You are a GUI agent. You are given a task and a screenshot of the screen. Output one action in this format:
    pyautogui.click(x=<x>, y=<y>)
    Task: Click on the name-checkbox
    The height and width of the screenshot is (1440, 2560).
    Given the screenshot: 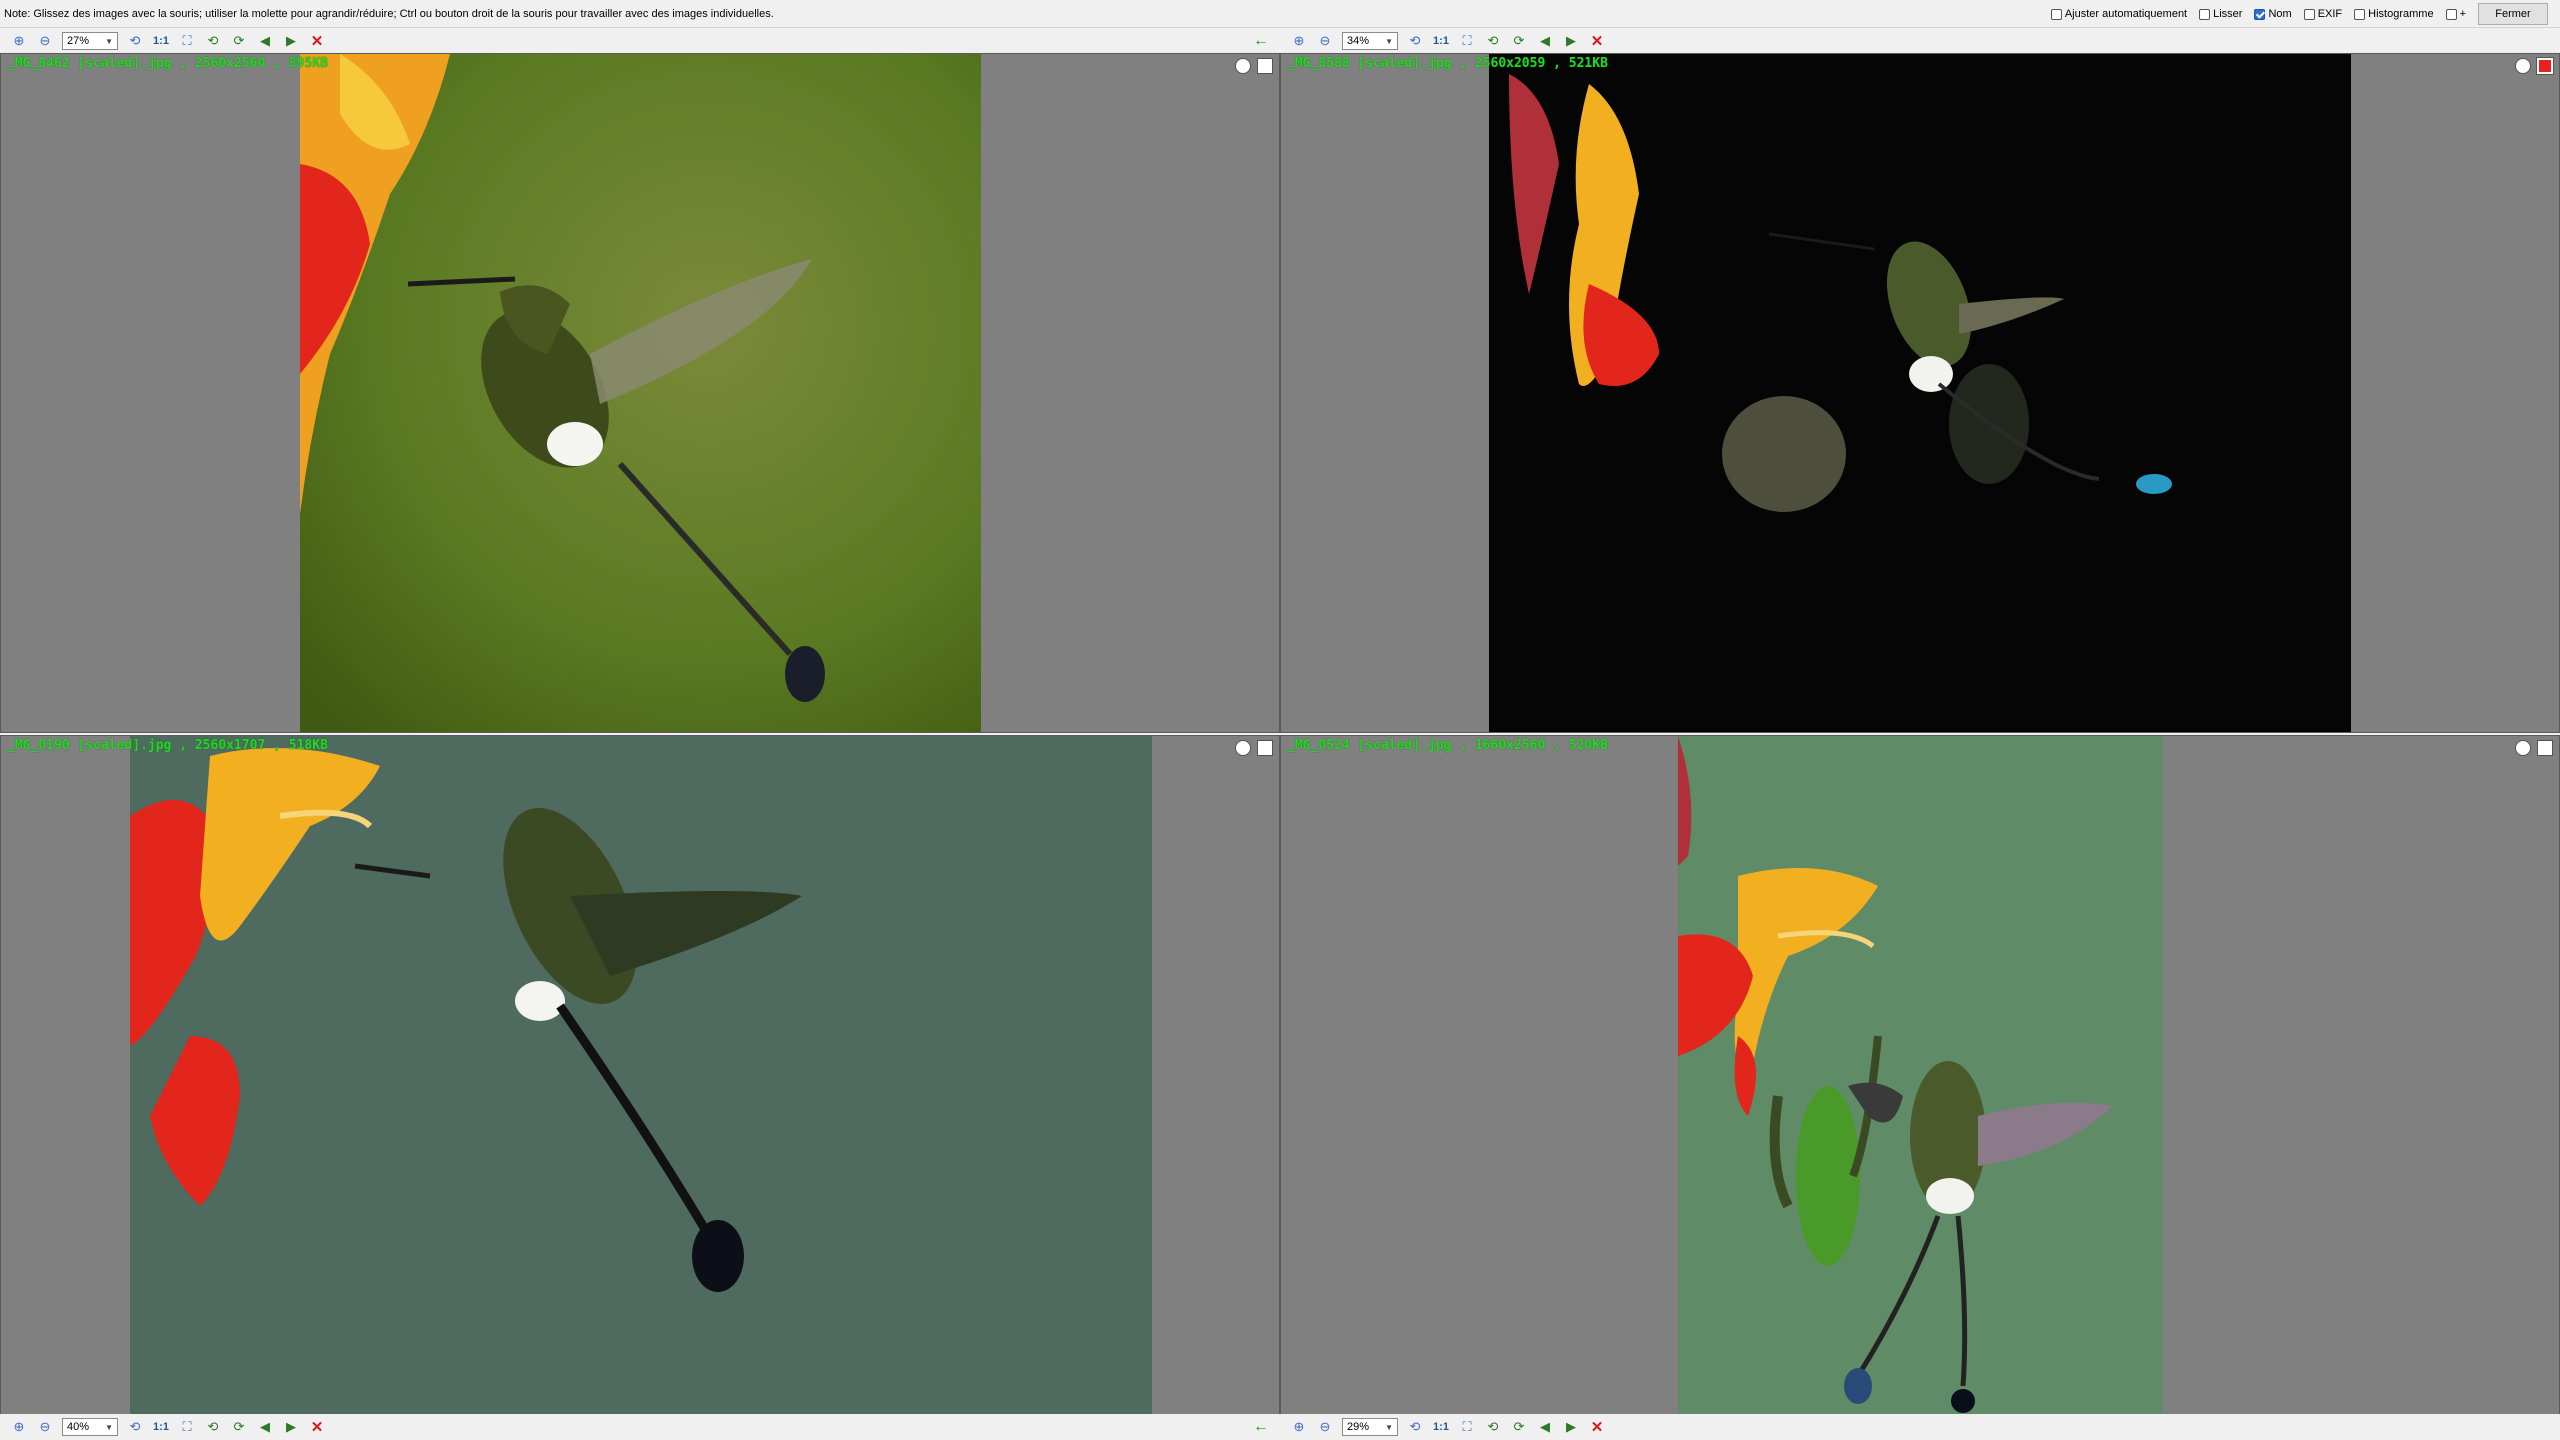 What is the action you would take?
    pyautogui.click(x=2260, y=14)
    